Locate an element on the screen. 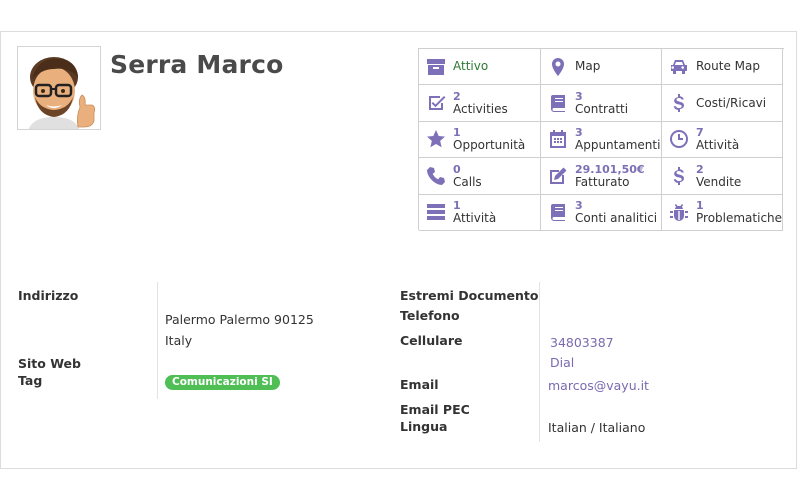 This screenshot has width=800, height=500. archive-icon is located at coordinates (436, 66).